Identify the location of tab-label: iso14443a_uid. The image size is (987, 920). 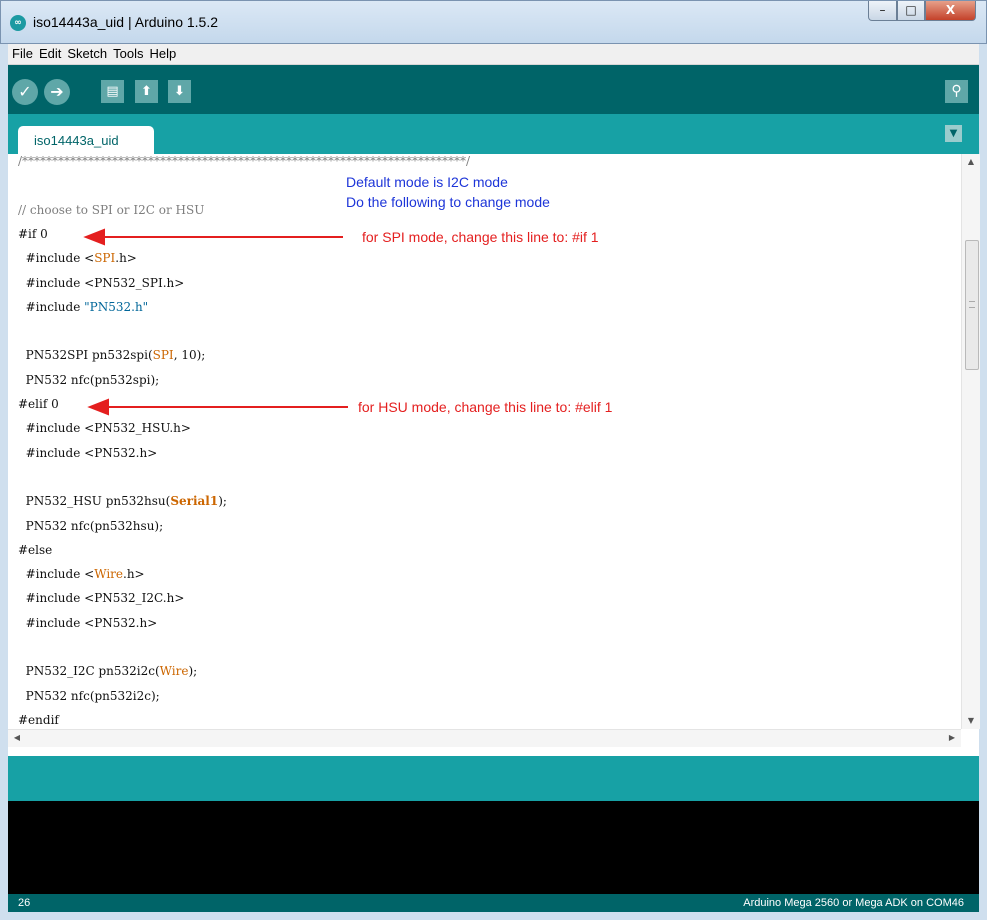
(76, 140).